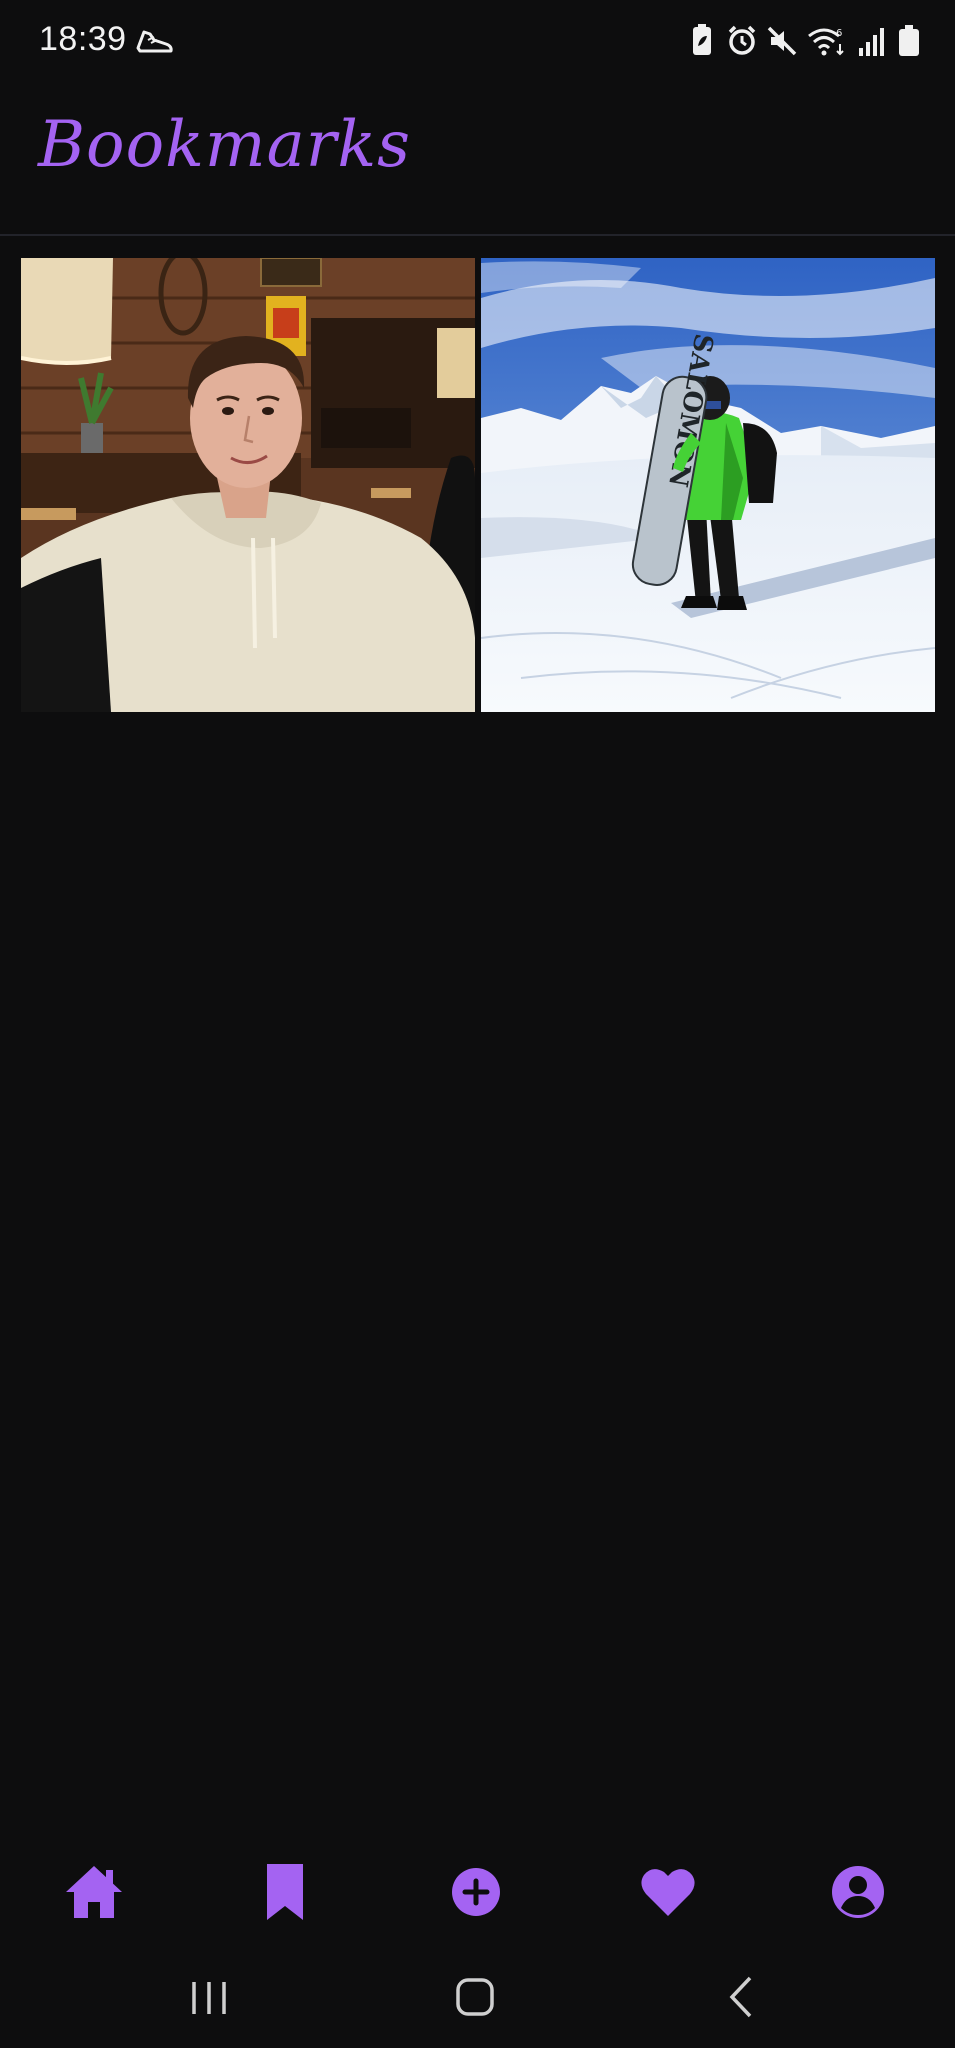  I want to click on bookmark-tile-restaurant-portrait, so click(248, 485).